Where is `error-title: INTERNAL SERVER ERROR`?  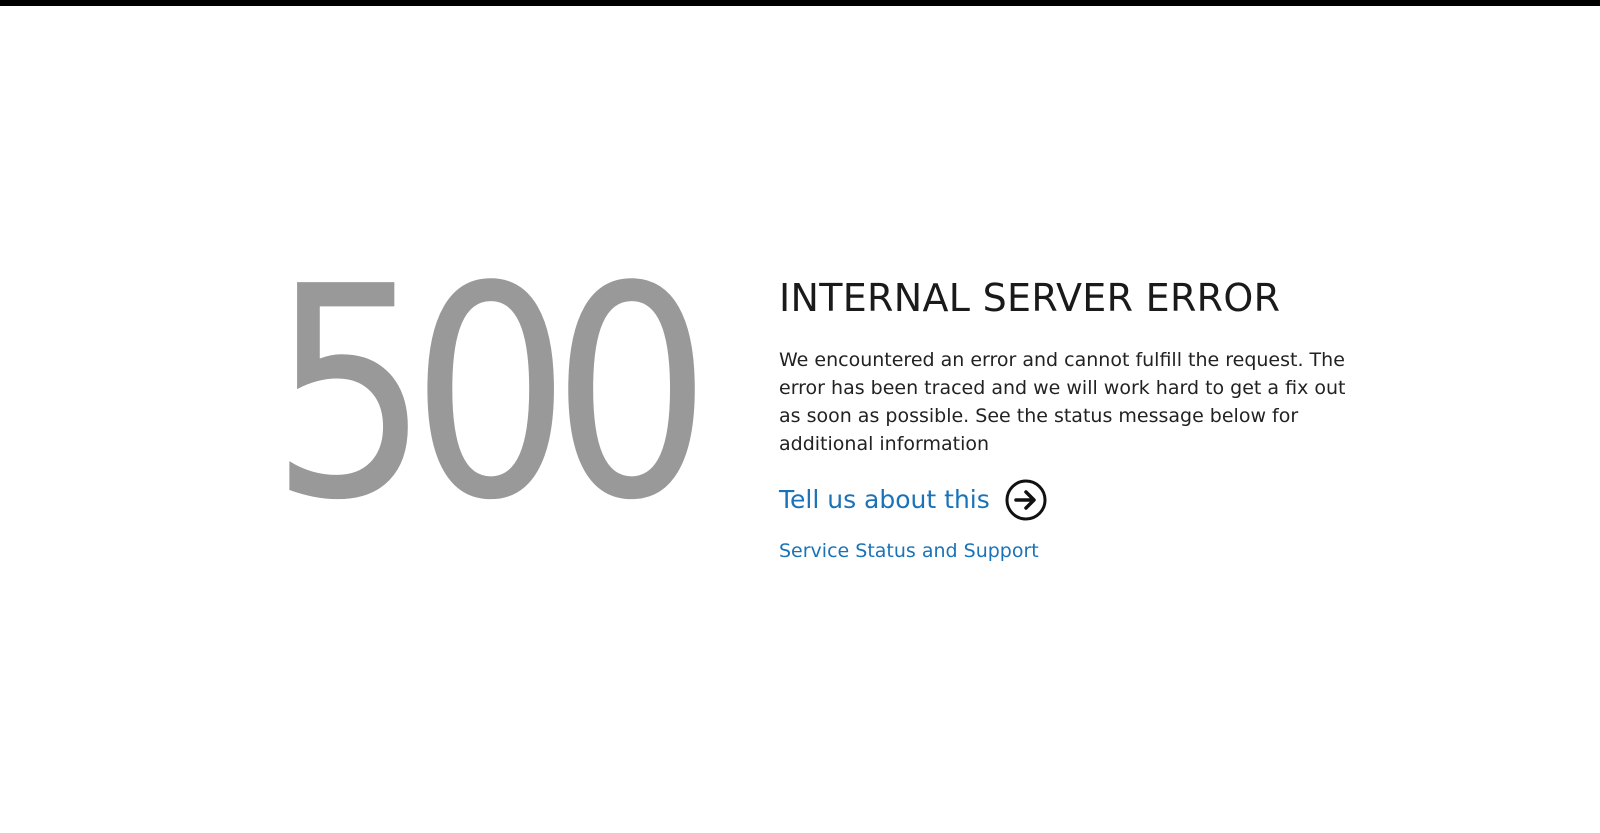 error-title: INTERNAL SERVER ERROR is located at coordinates (1030, 298).